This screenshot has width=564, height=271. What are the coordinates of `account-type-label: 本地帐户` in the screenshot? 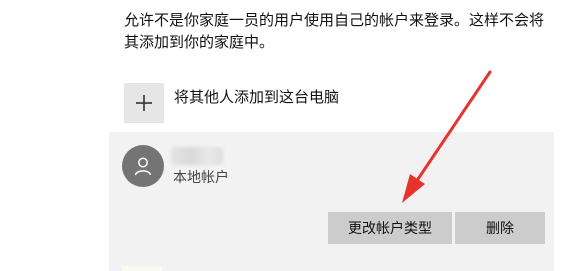 It's located at (201, 178).